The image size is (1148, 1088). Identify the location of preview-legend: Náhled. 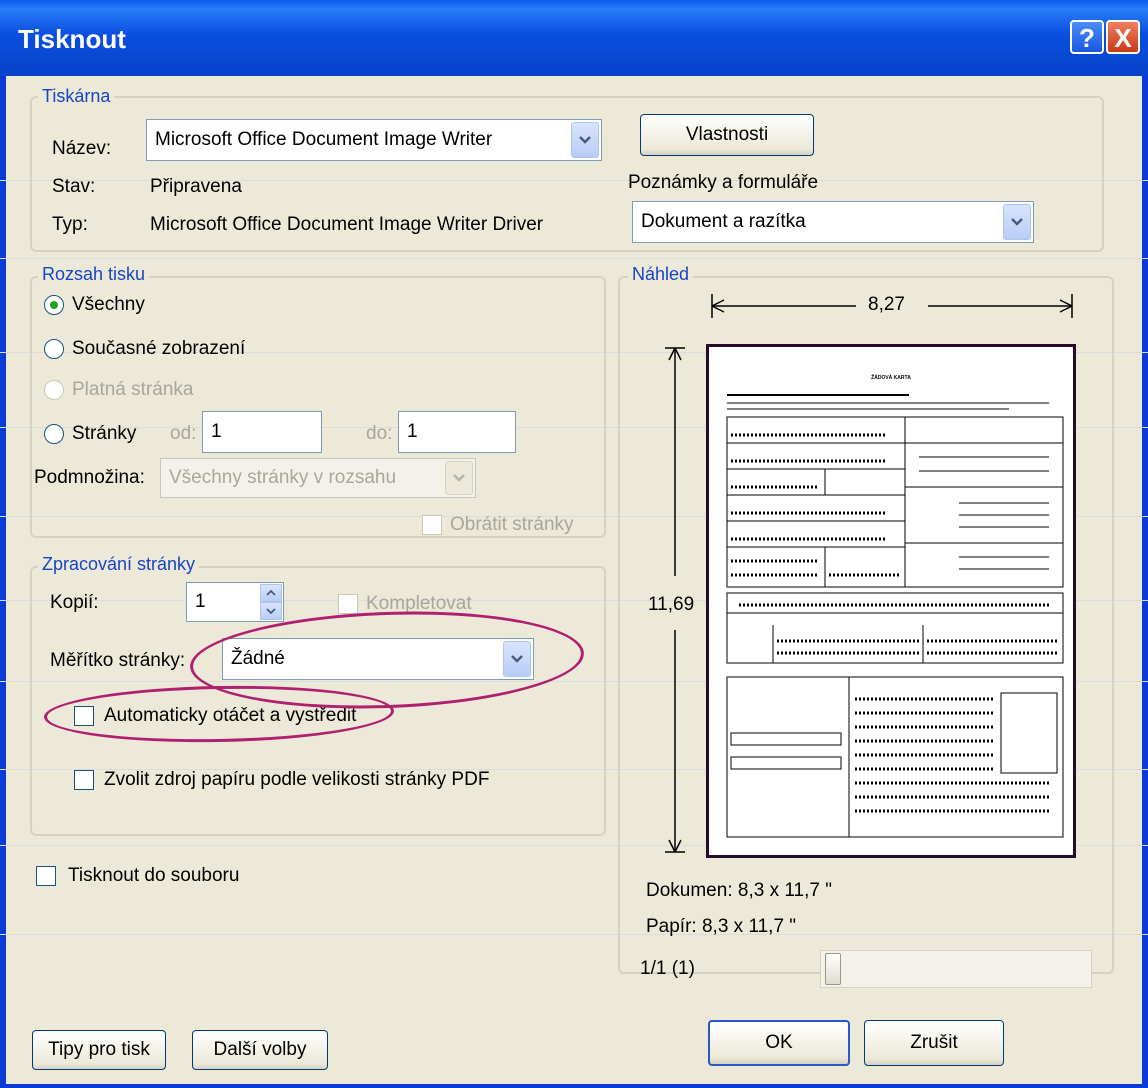
(661, 274).